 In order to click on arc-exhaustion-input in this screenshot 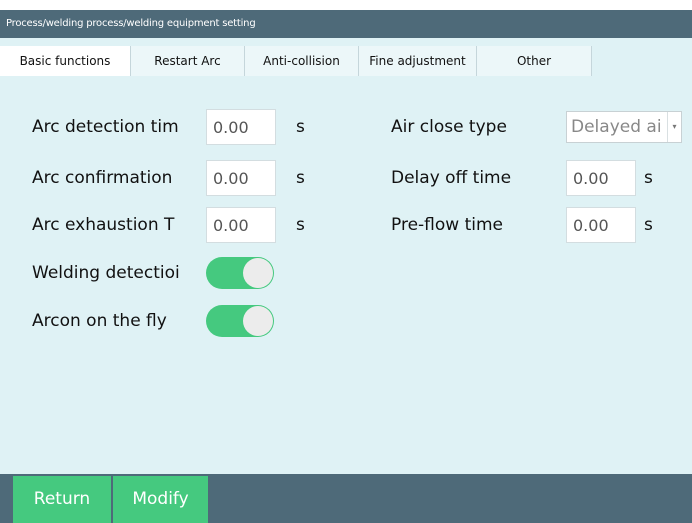, I will do `click(241, 225)`.